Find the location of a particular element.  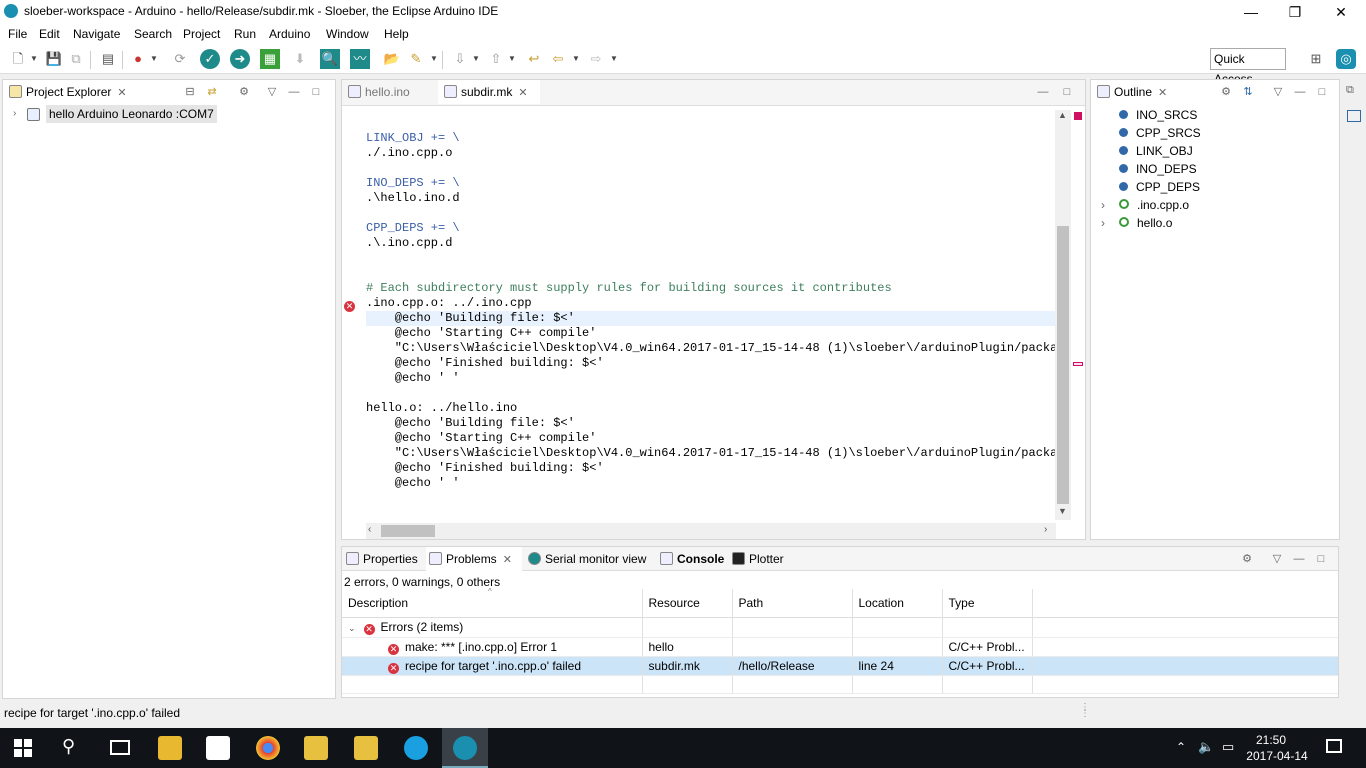

store-icon is located at coordinates (218, 748).